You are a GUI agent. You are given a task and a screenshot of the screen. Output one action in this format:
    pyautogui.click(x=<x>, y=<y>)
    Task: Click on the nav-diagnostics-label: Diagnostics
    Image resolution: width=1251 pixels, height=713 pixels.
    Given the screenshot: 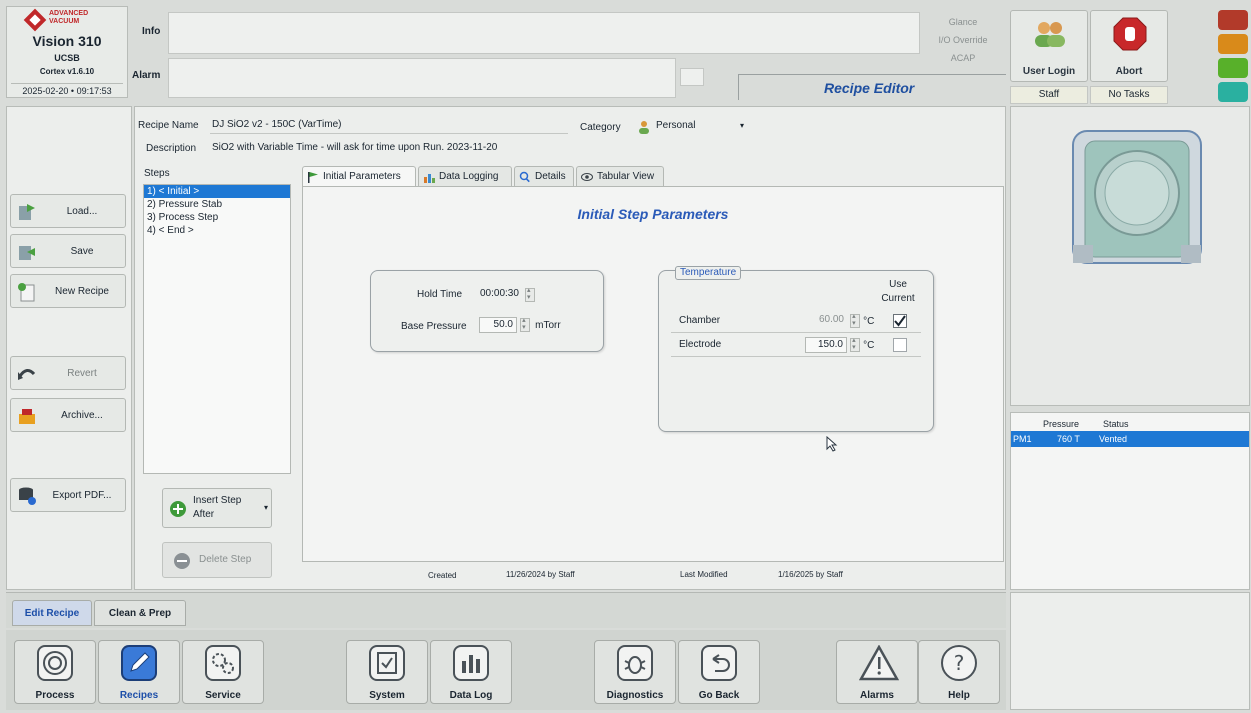 What is the action you would take?
    pyautogui.click(x=635, y=695)
    